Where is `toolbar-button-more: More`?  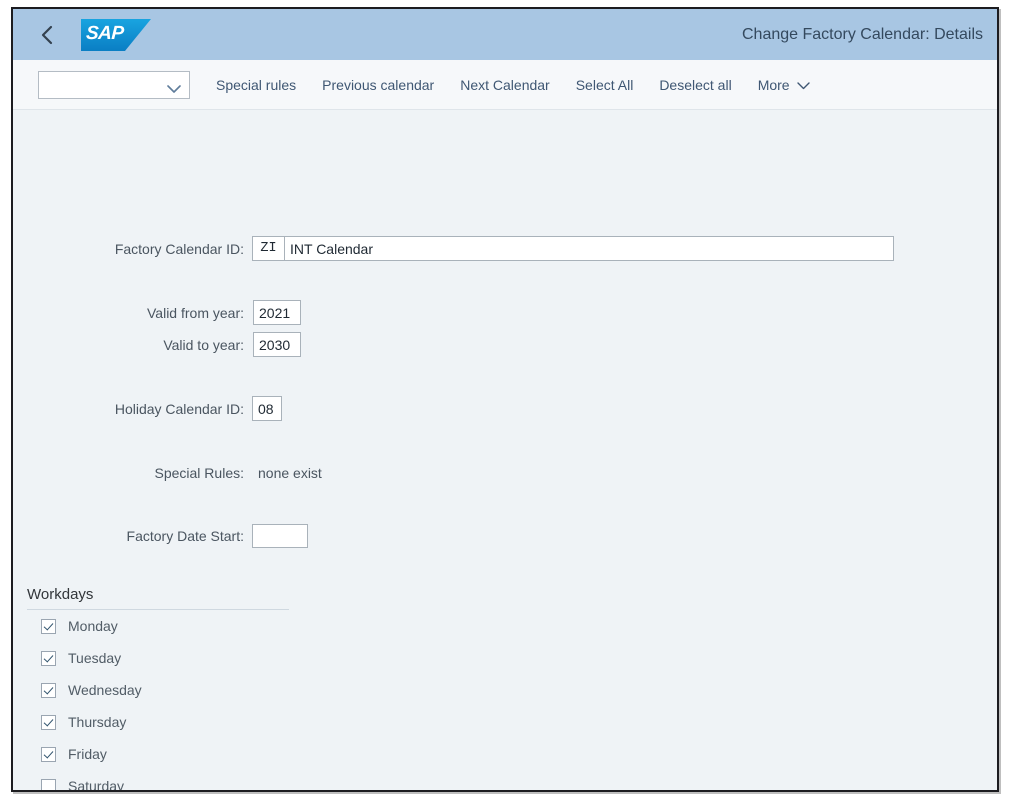 toolbar-button-more: More is located at coordinates (784, 85).